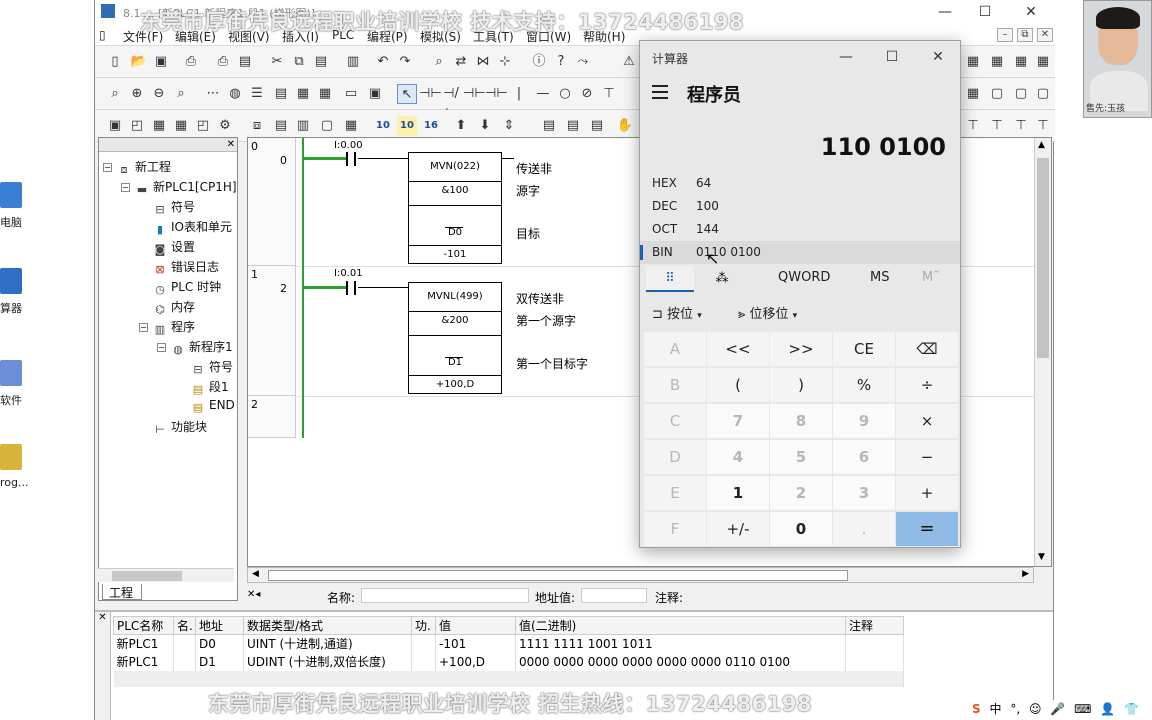 This screenshot has height=720, width=1152. Describe the element at coordinates (137, 94) in the screenshot. I see `zoom-in-icon: ⊕` at that location.